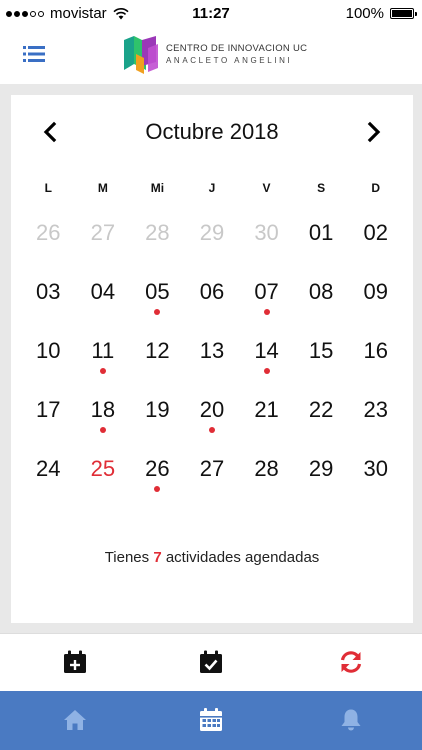 Image resolution: width=422 pixels, height=750 pixels. Describe the element at coordinates (321, 426) in the screenshot. I see `calendar-day: 22` at that location.